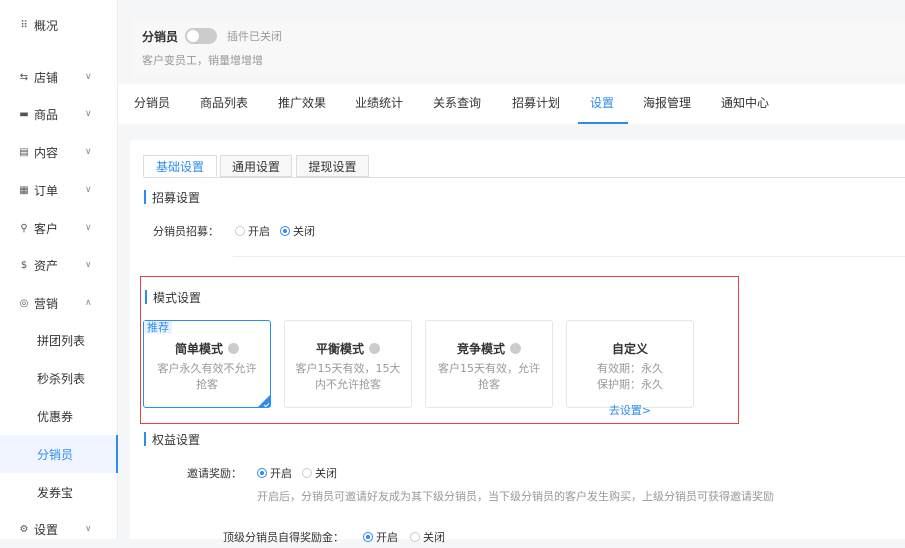 The image size is (905, 548). I want to click on plugin-description: 客户变员工，销量增增增, so click(202, 60).